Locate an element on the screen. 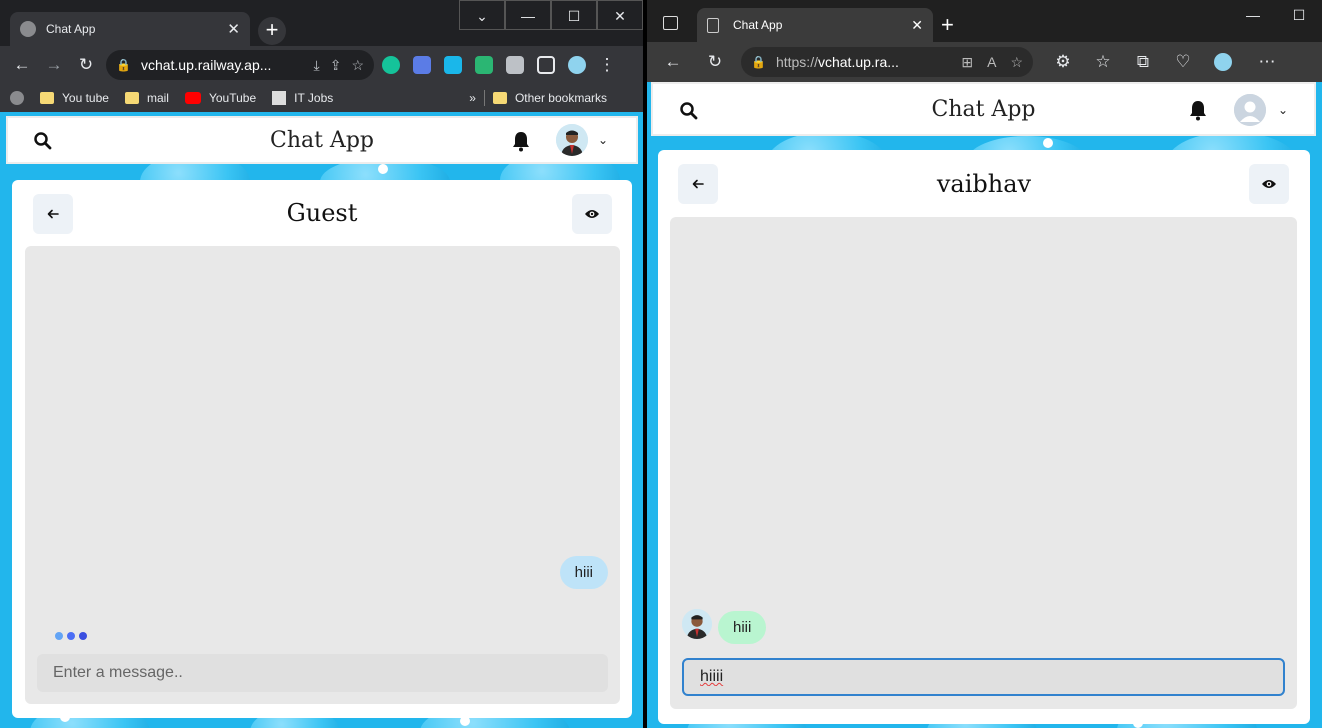 This screenshot has height=728, width=1322. puzzle-icon is located at coordinates (515, 65).